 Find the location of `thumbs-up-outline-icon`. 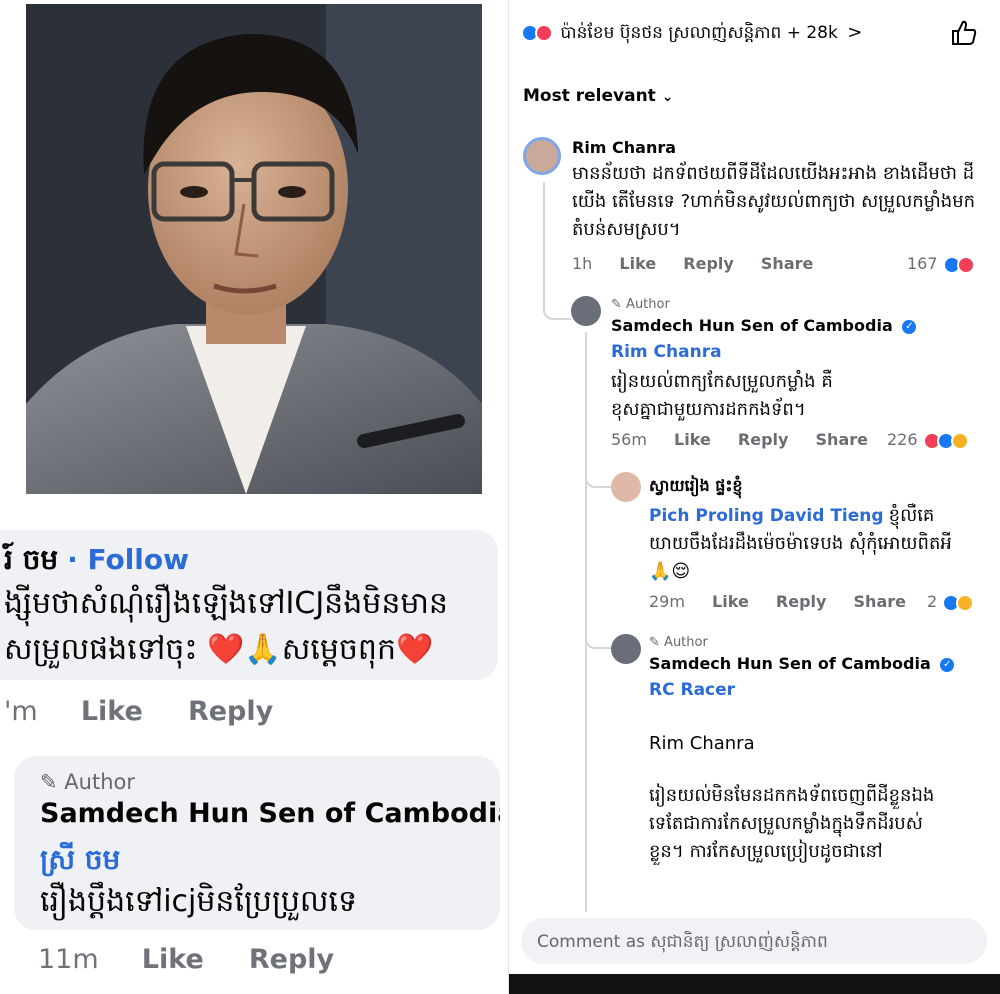

thumbs-up-outline-icon is located at coordinates (964, 33).